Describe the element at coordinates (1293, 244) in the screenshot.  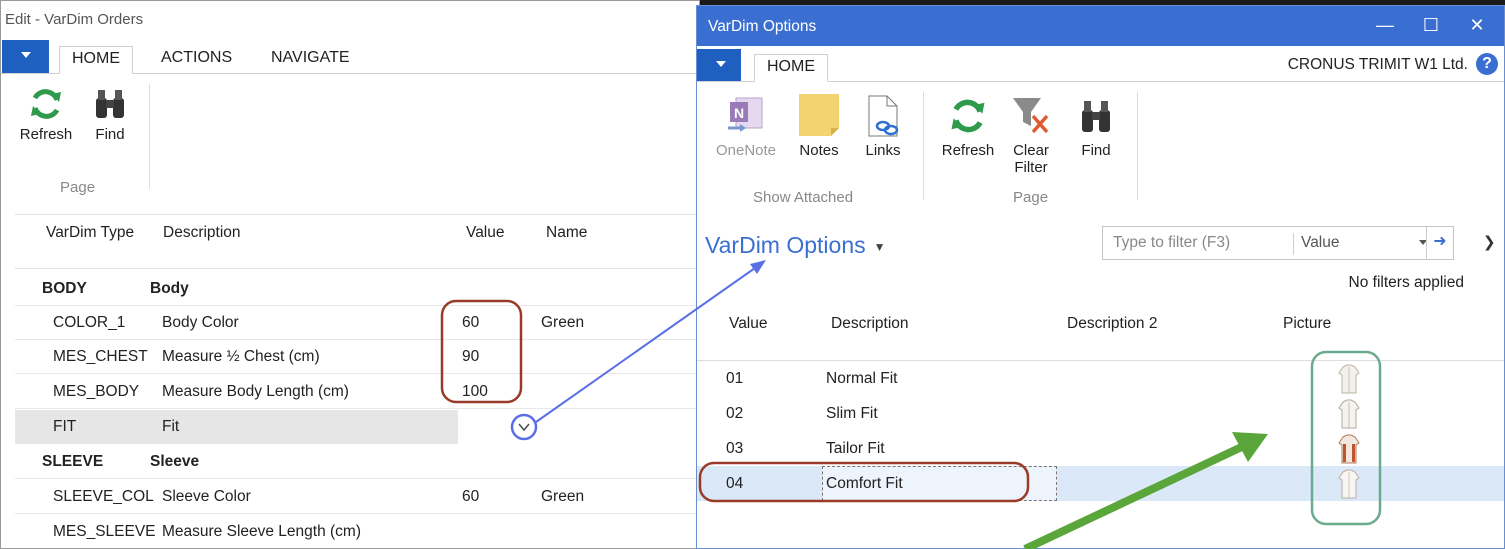
I see `filter-divider` at that location.